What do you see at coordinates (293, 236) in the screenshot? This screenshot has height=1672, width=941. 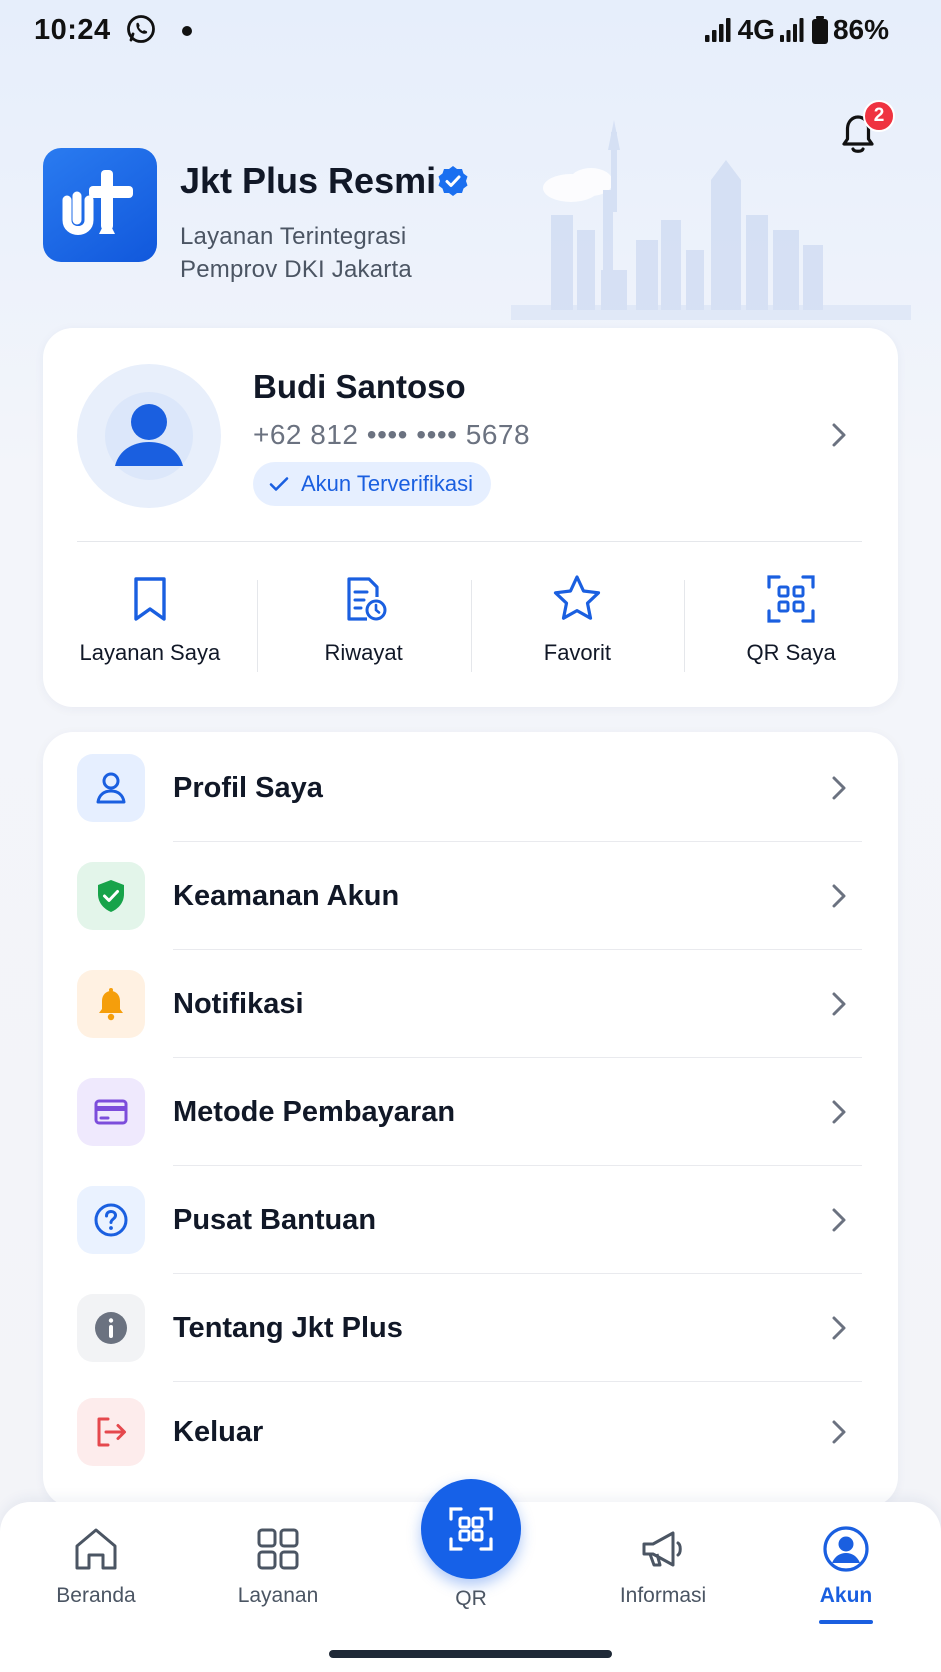 I see `app-subtitle-line1: Layanan Terintegrasi` at bounding box center [293, 236].